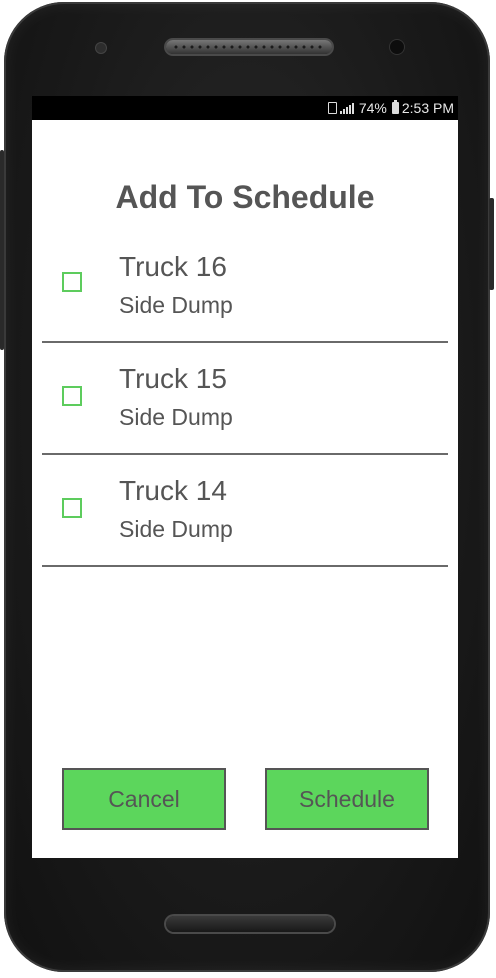 Image resolution: width=496 pixels, height=978 pixels. Describe the element at coordinates (101, 48) in the screenshot. I see `proximity-sensor-icon` at that location.